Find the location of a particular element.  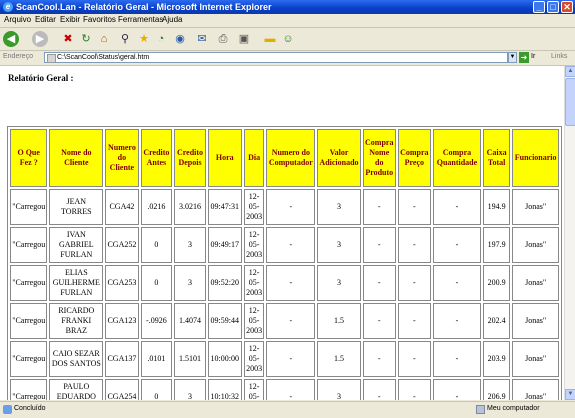

menu-exibir: Exibir is located at coordinates (70, 19).